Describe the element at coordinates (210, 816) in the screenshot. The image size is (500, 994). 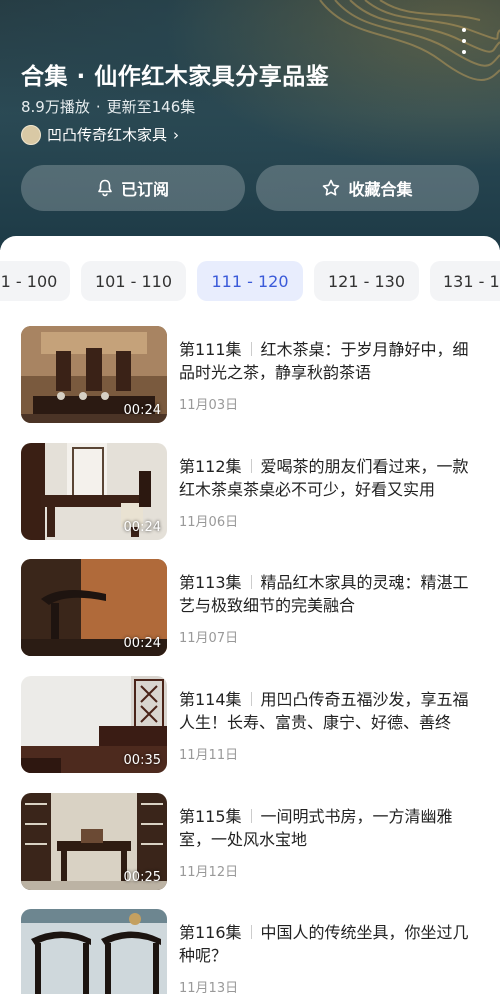
I see `episode-number: 第115集` at that location.